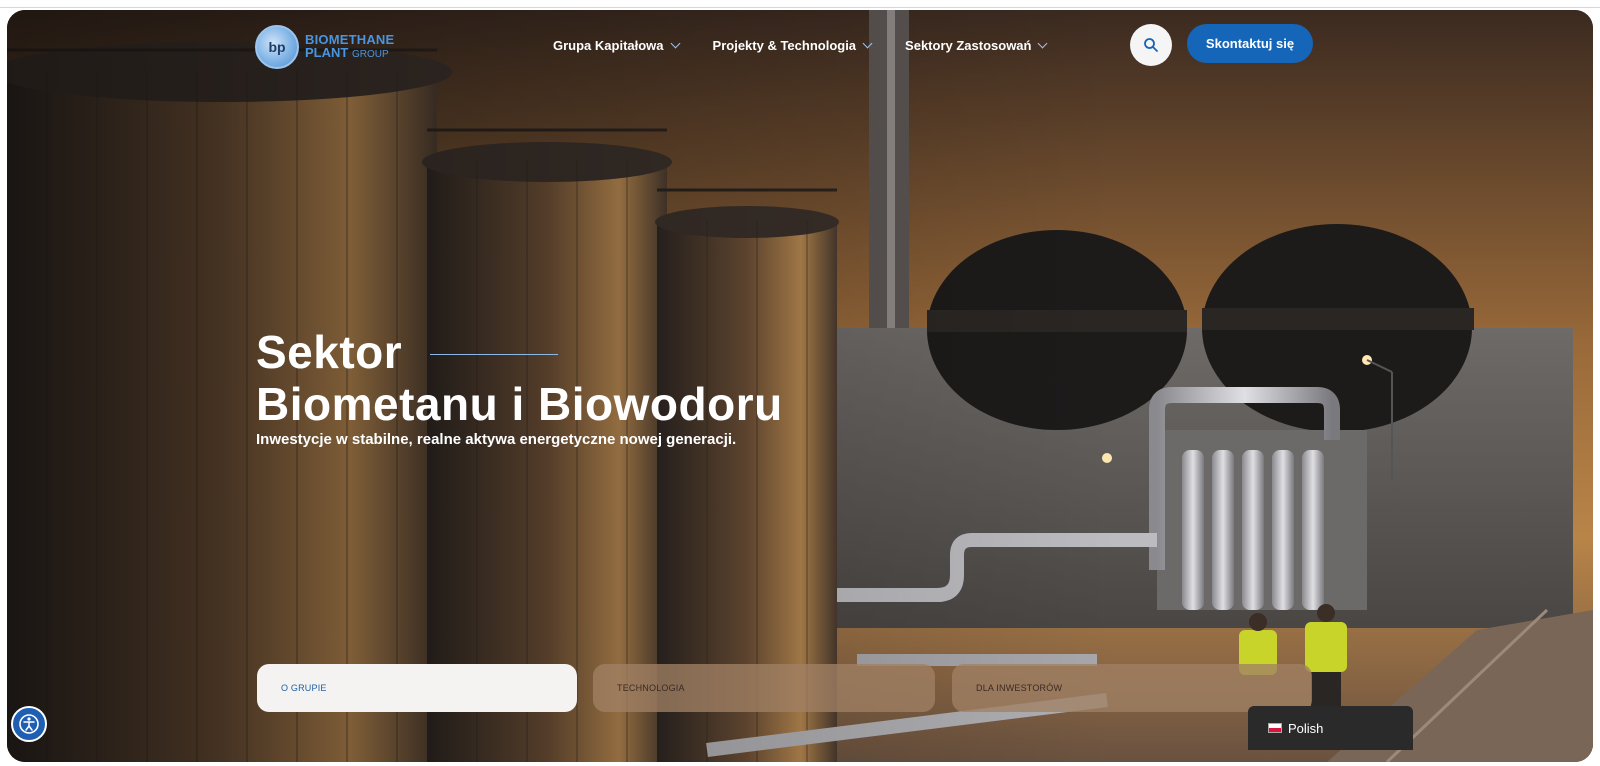 The width and height of the screenshot is (1600, 766). Describe the element at coordinates (1019, 688) in the screenshot. I see `tab-label: DLA INWESTORÓW` at that location.